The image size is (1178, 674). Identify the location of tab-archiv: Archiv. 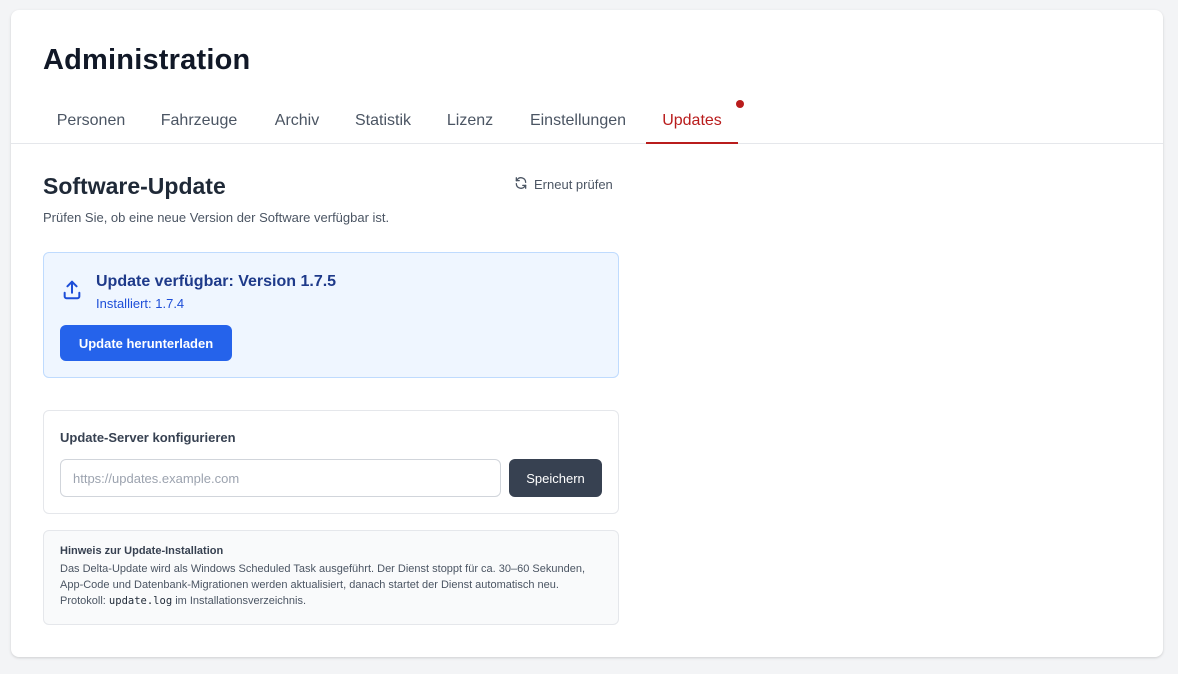
(297, 125).